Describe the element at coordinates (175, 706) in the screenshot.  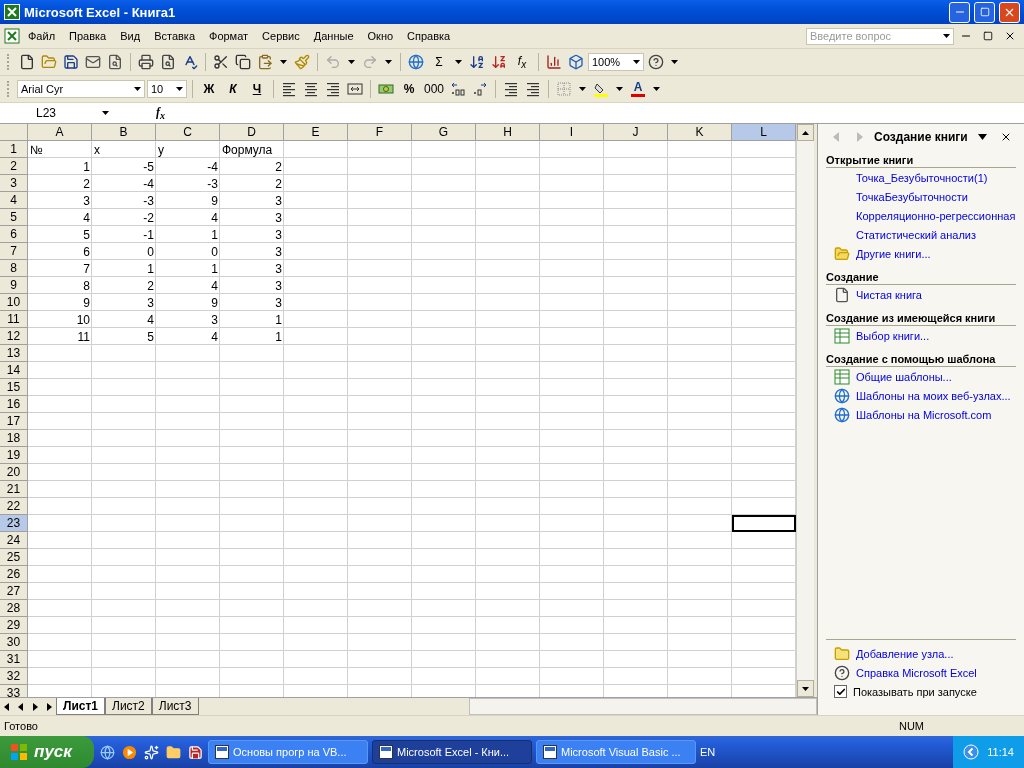
I see `sheet-tab: Лист3` at that location.